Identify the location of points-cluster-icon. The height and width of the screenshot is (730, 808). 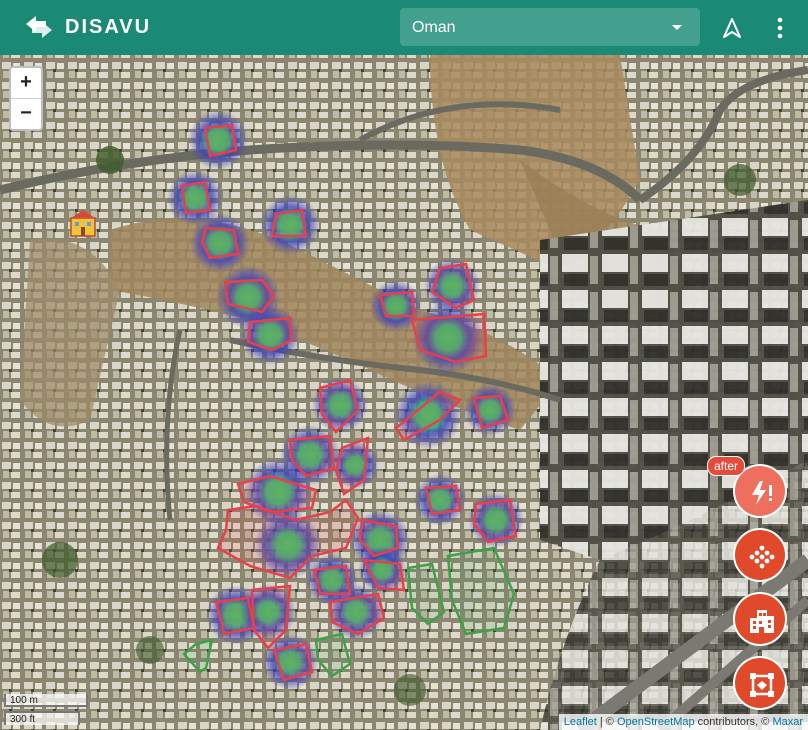
(762, 557).